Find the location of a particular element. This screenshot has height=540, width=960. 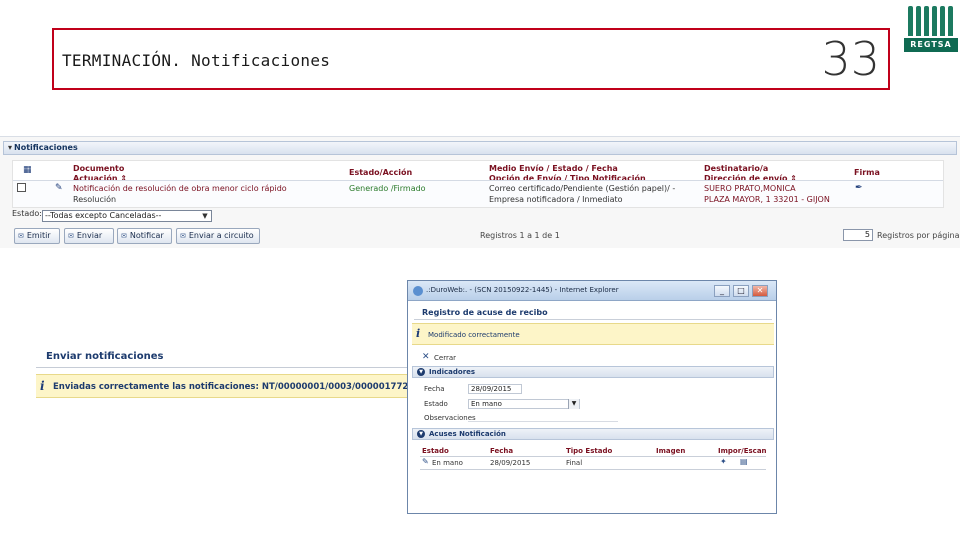

close-window-button: ✕ is located at coordinates (760, 291).